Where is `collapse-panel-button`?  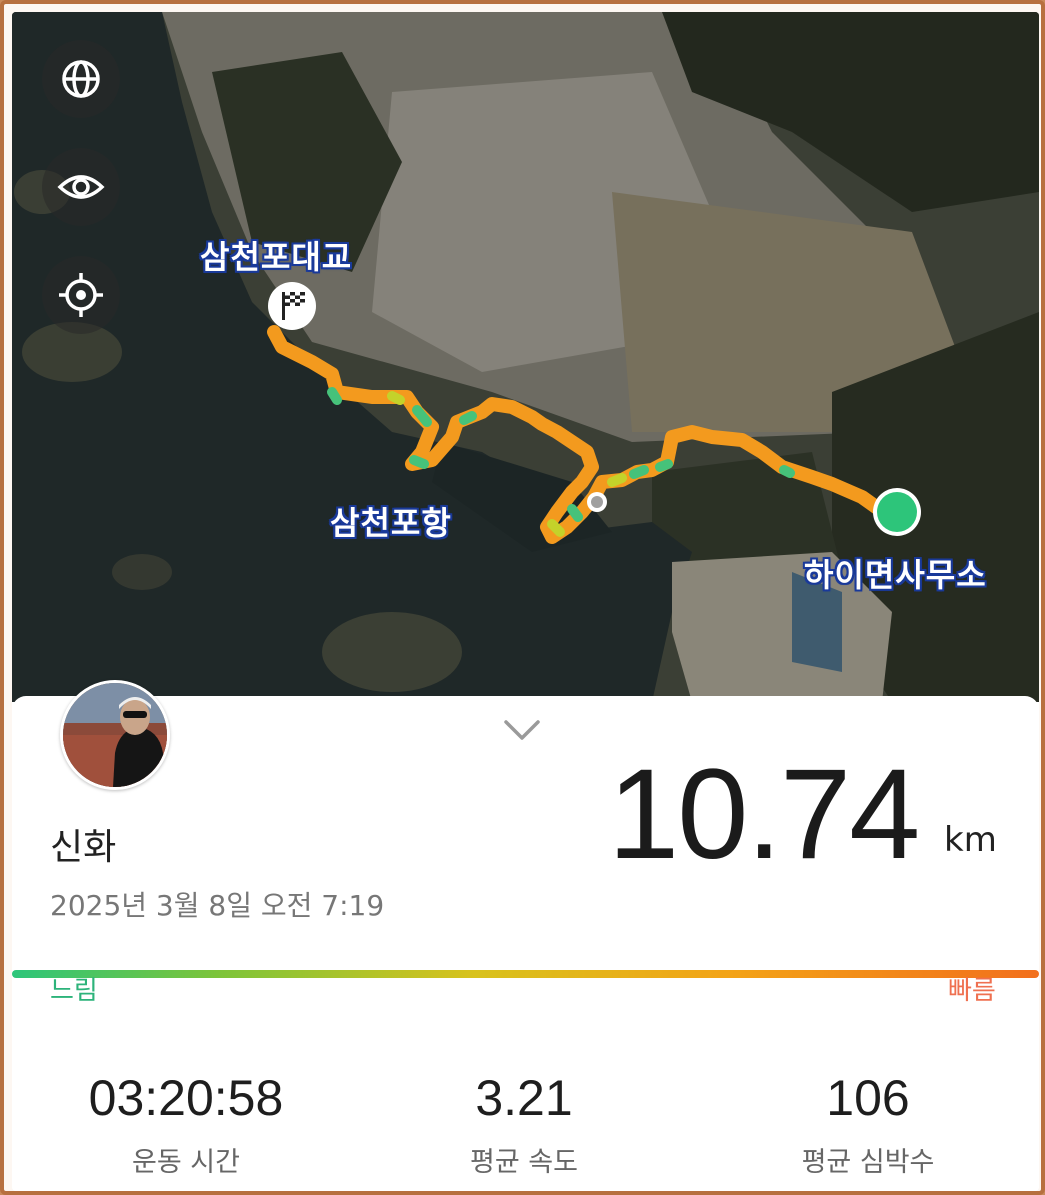
collapse-panel-button is located at coordinates (522, 730).